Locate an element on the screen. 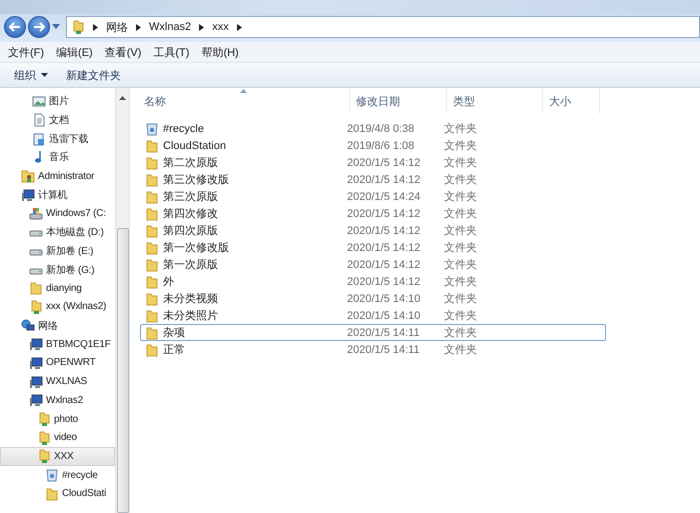 The height and width of the screenshot is (513, 700). file-row: 第三次修改版 2020/1/5 14:12 文件夹 is located at coordinates (373, 179).